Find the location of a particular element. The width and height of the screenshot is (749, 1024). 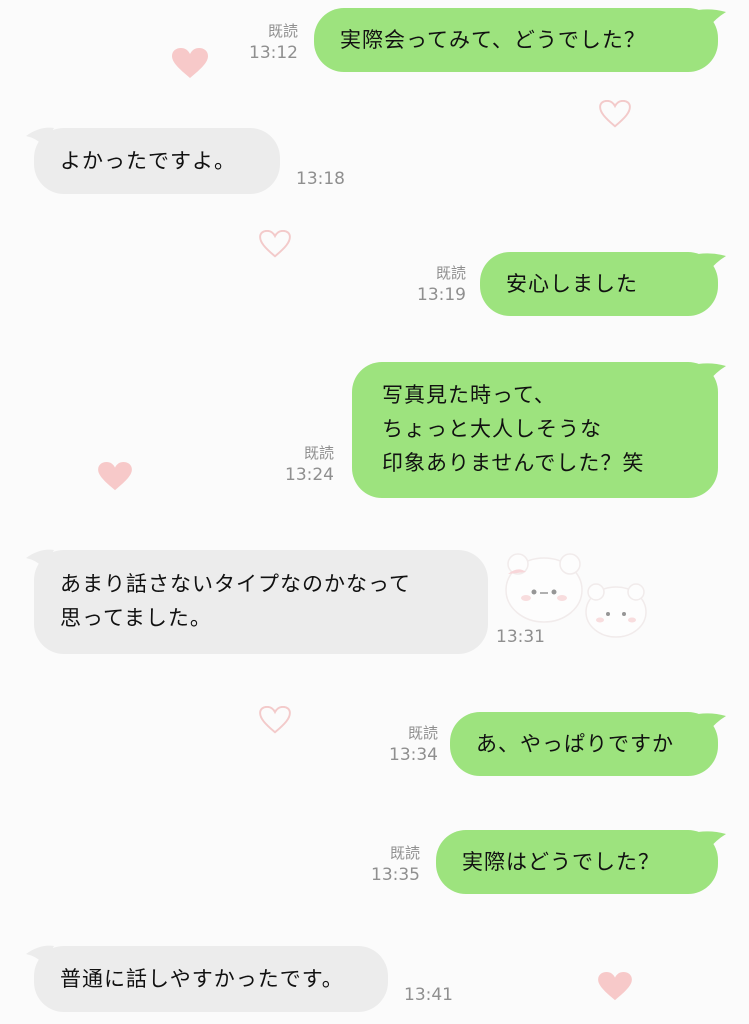

message-meta: 13:41 is located at coordinates (434, 995).